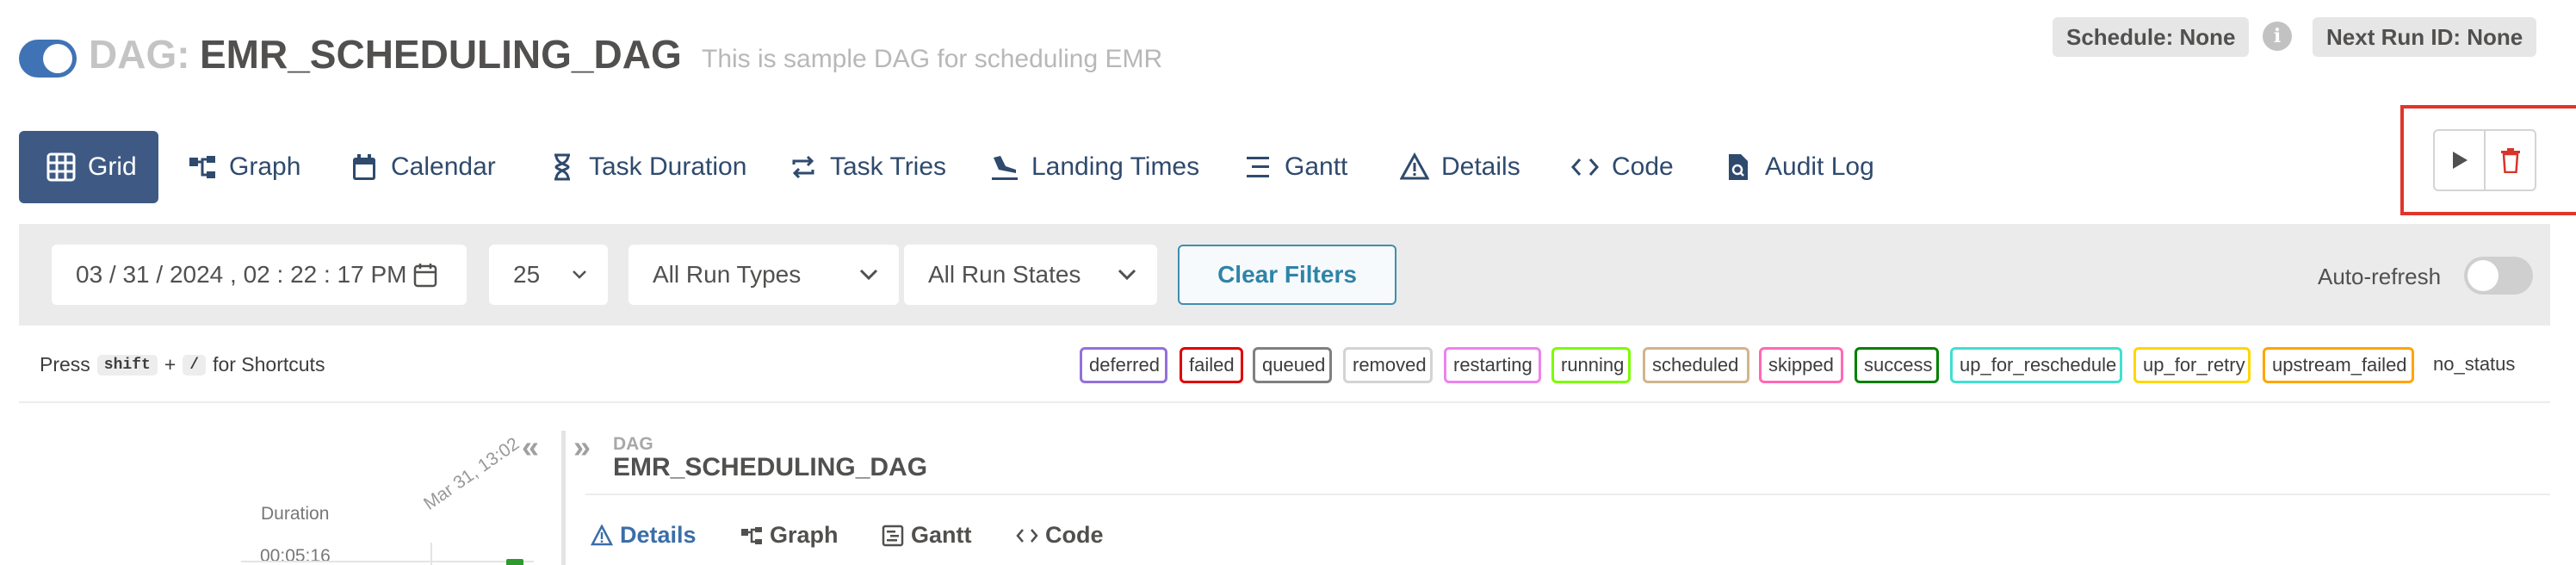 This screenshot has width=2576, height=565. Describe the element at coordinates (562, 167) in the screenshot. I see `hourglass-icon` at that location.